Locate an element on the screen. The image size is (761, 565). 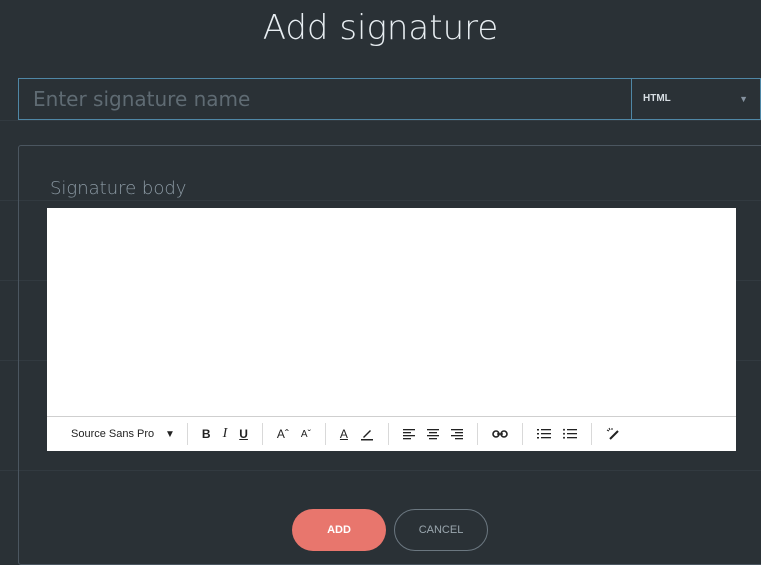
signature-type-select: HTML ▼ is located at coordinates (696, 99).